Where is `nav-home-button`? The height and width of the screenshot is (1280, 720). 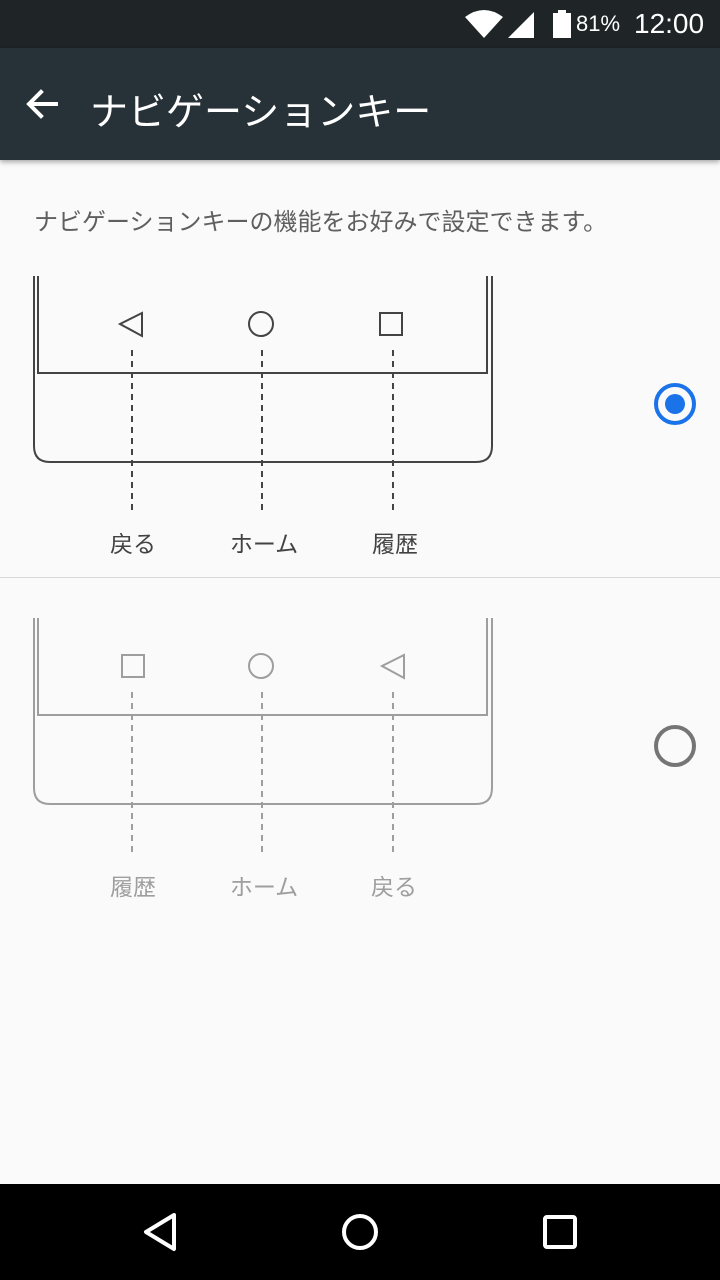 nav-home-button is located at coordinates (360, 1232).